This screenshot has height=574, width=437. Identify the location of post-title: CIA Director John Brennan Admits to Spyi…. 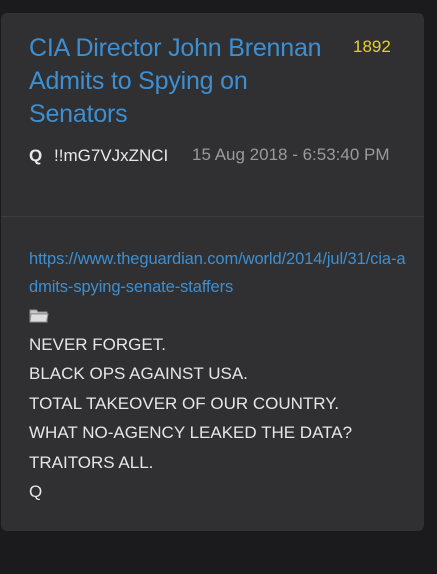
(190, 81).